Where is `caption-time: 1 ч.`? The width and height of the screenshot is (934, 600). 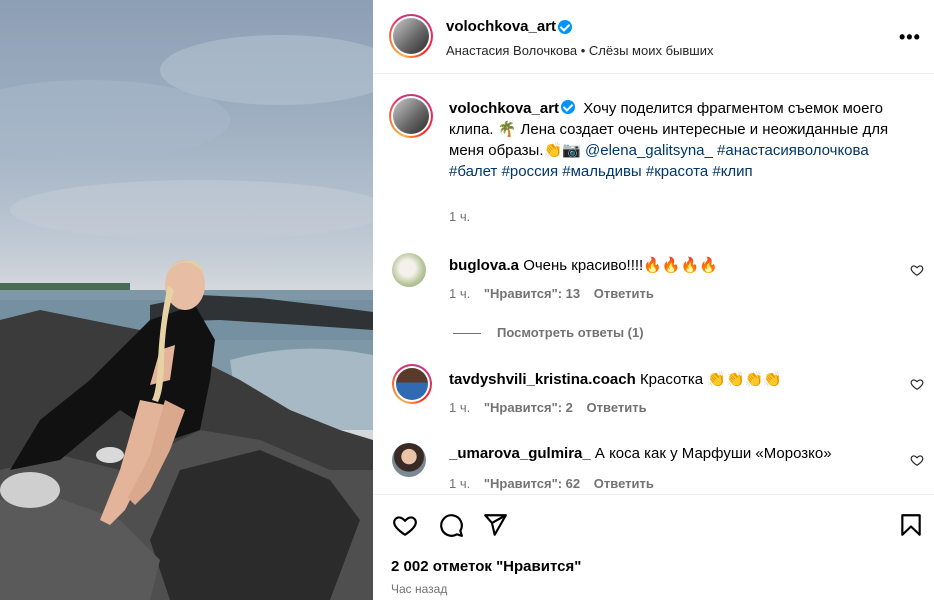 caption-time: 1 ч. is located at coordinates (460, 216).